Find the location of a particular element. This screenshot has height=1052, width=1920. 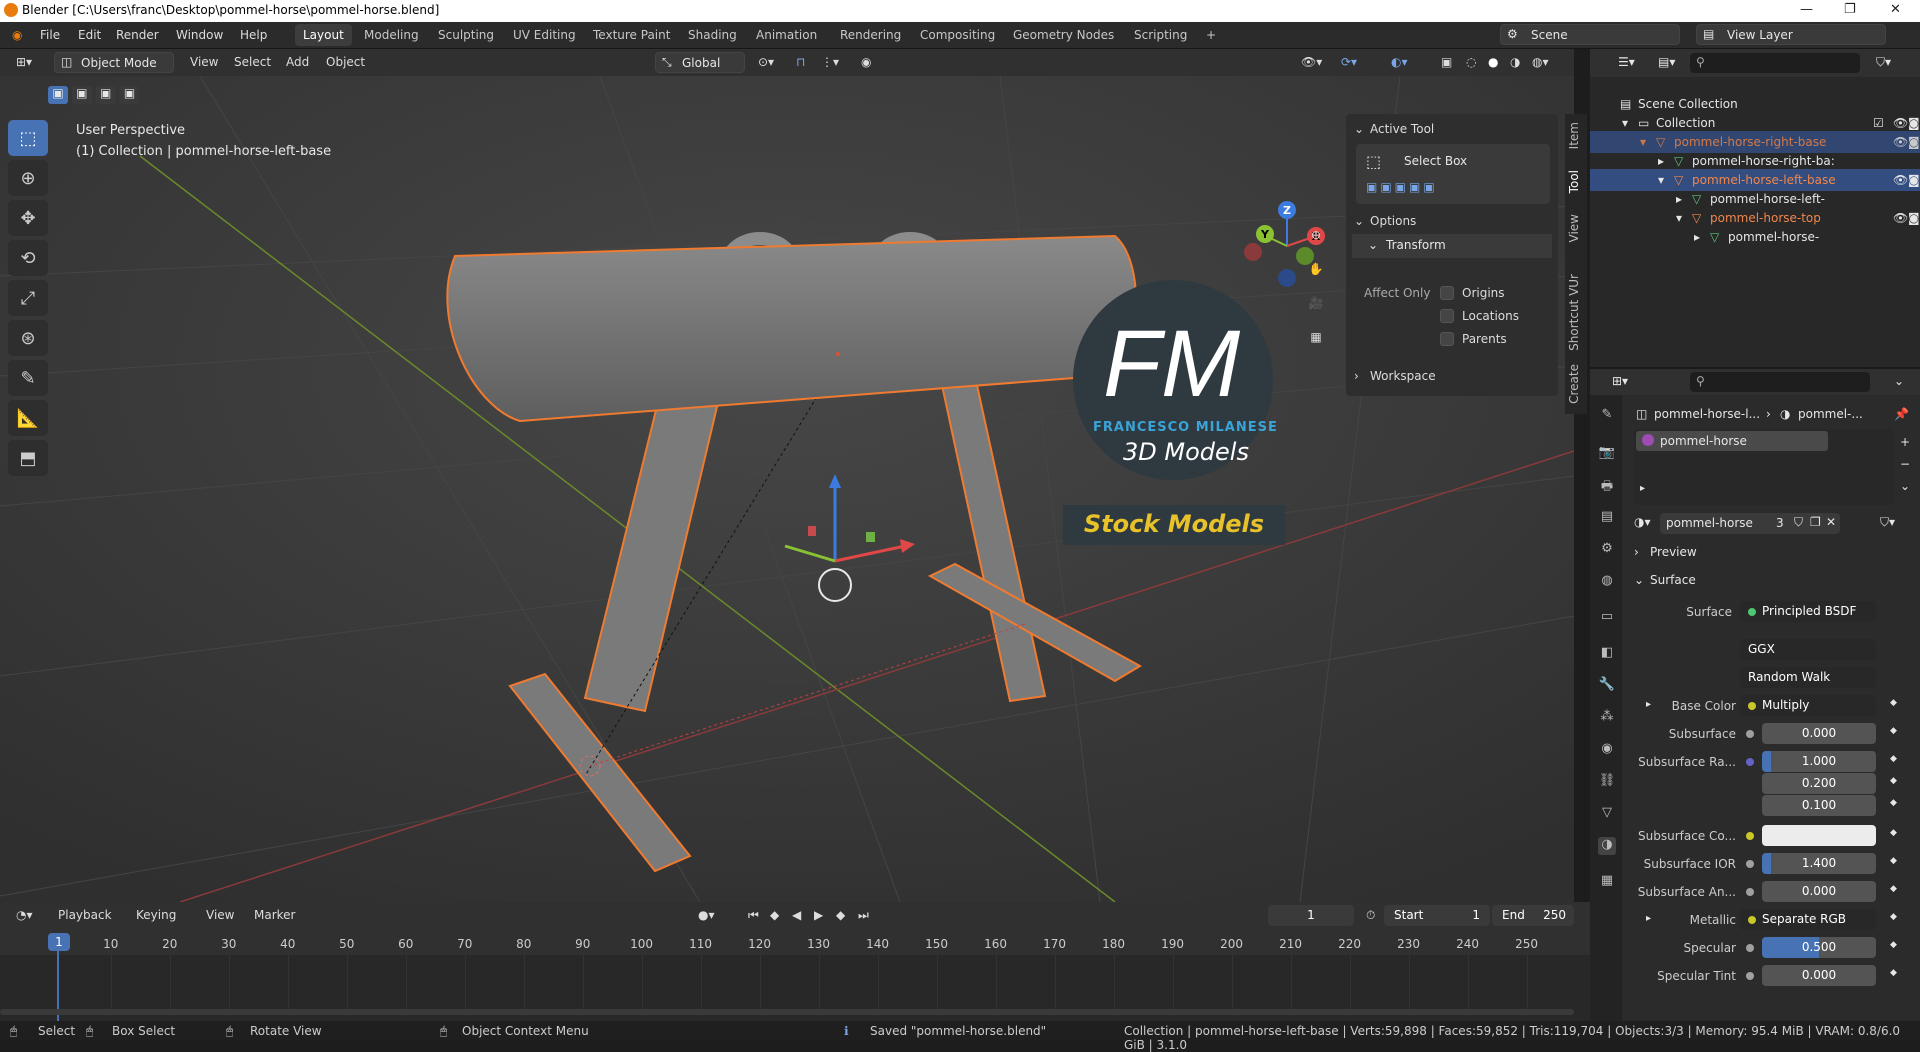

menu-marker: Marker is located at coordinates (274, 915).